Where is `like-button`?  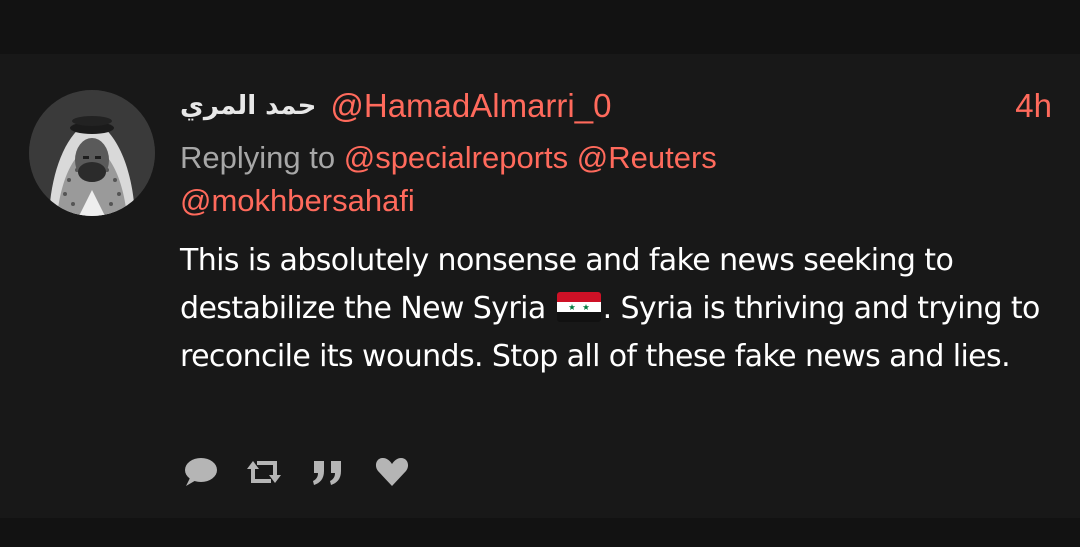
like-button is located at coordinates (392, 472).